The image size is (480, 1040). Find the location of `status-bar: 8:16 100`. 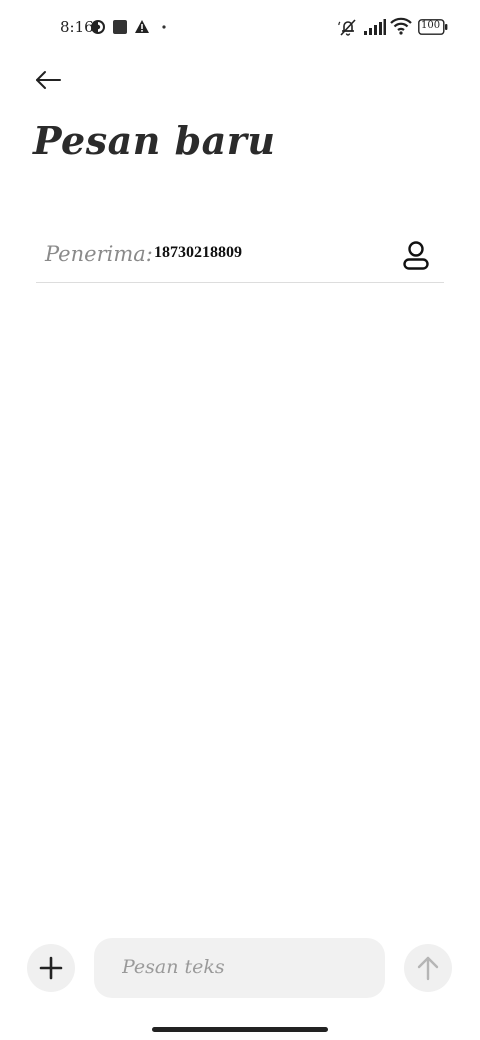

status-bar: 8:16 100 is located at coordinates (240, 28).